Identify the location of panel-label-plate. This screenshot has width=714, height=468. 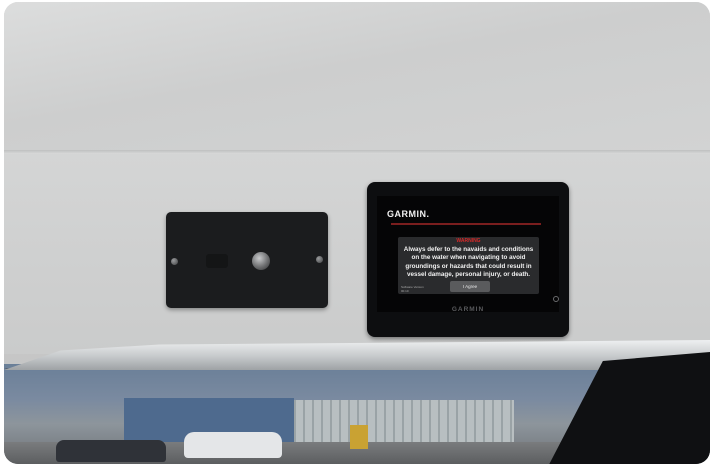
(217, 261).